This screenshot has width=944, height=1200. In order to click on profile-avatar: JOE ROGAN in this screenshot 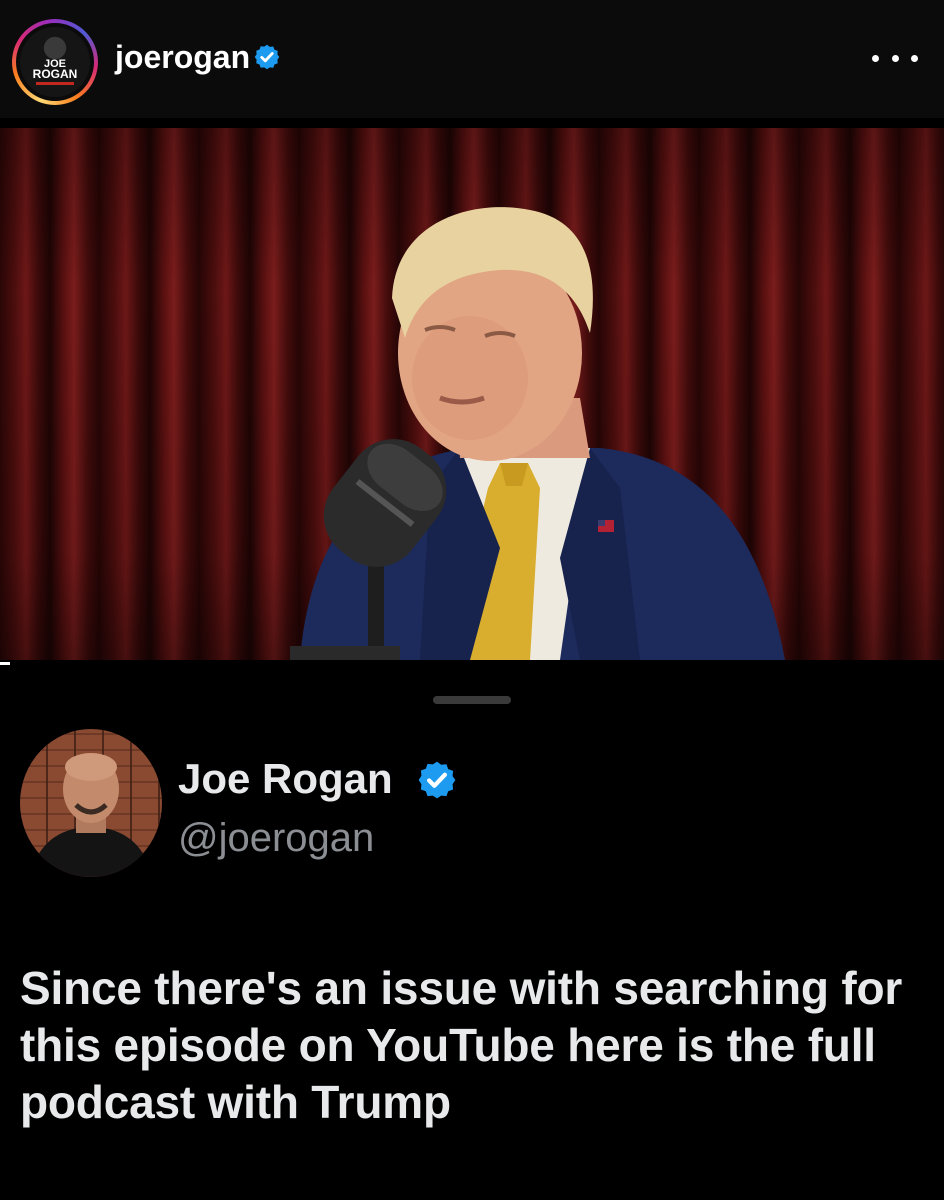, I will do `click(55, 62)`.